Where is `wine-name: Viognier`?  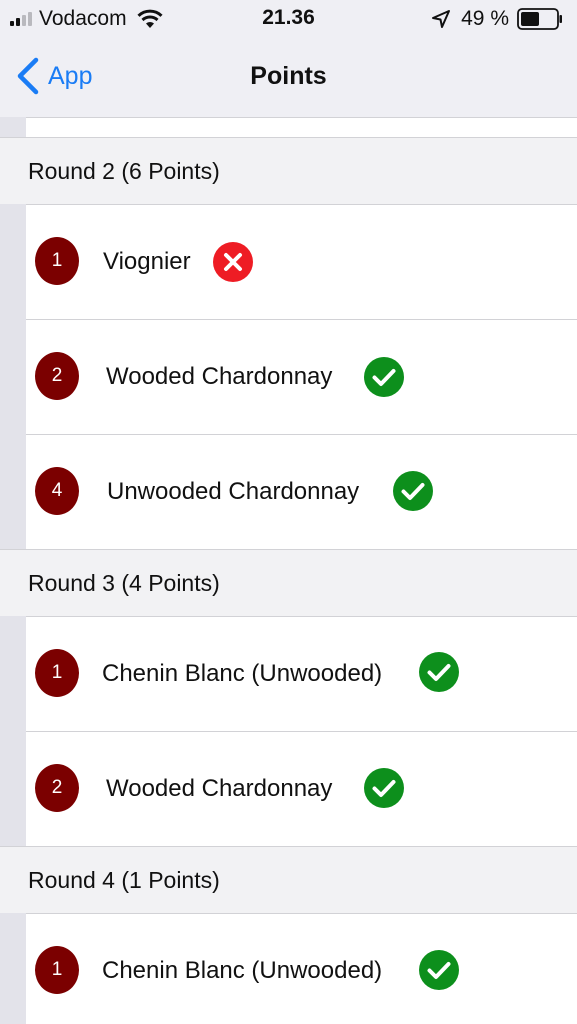
wine-name: Viognier is located at coordinates (147, 261).